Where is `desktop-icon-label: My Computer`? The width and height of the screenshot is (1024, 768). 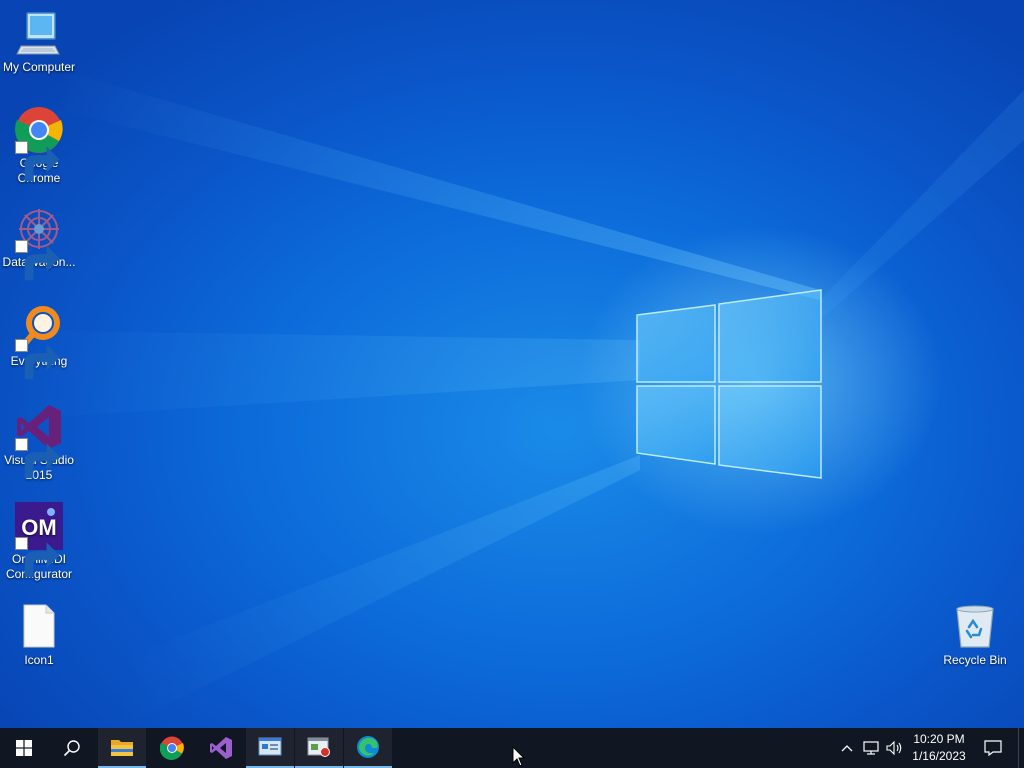 desktop-icon-label: My Computer is located at coordinates (39, 67).